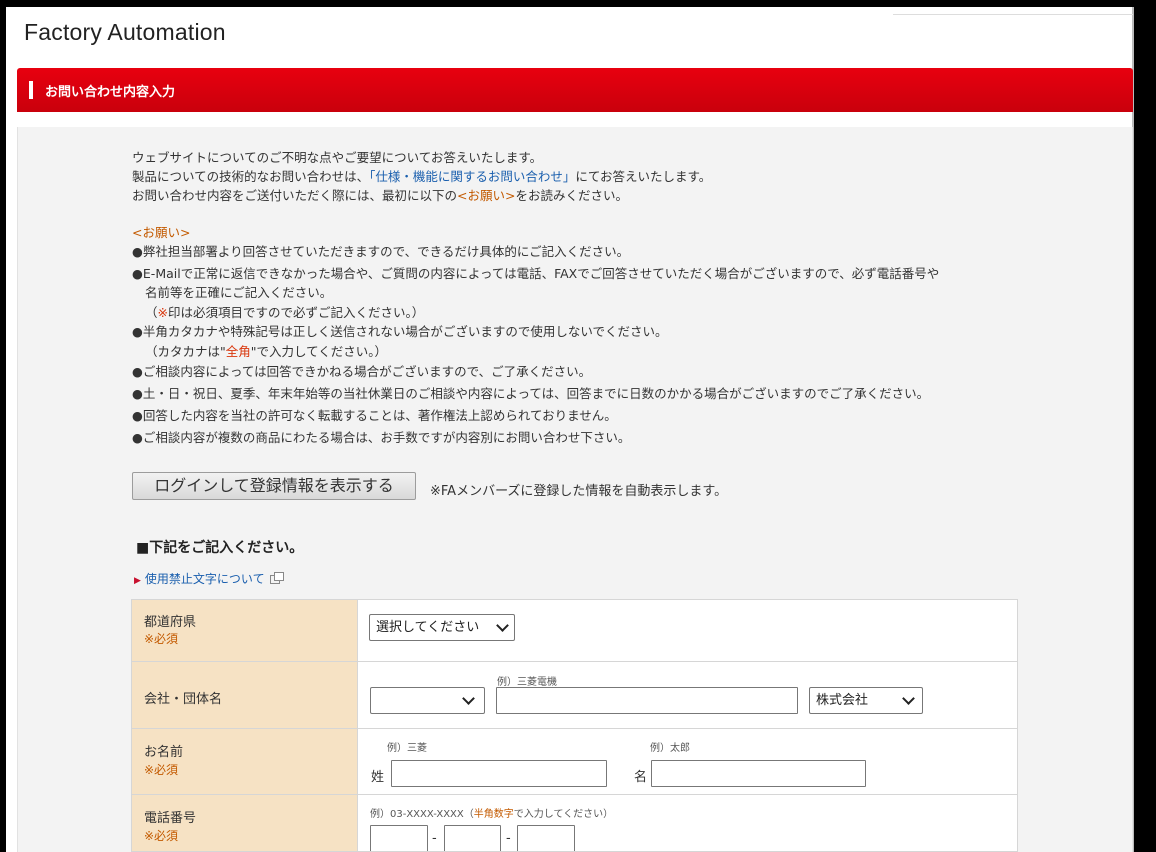 The width and height of the screenshot is (1156, 852). What do you see at coordinates (239, 292) in the screenshot?
I see `notice-item-2b: 名前等を正確にご記入ください。` at bounding box center [239, 292].